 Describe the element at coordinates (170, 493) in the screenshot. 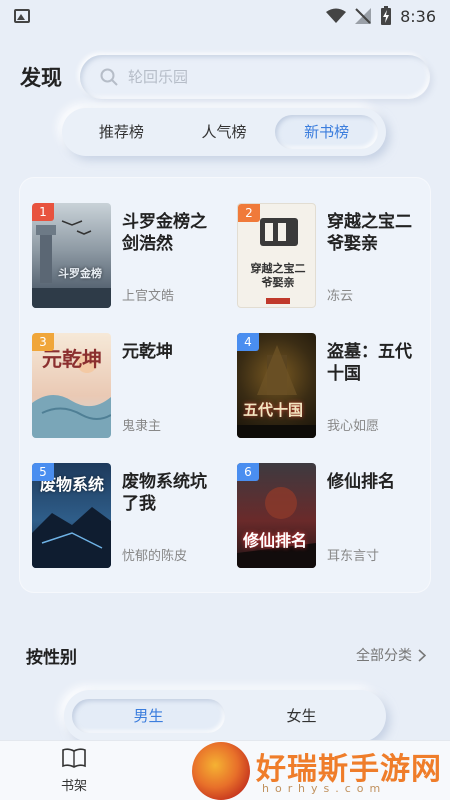

I see `book-title: 废物系统坑了我` at that location.